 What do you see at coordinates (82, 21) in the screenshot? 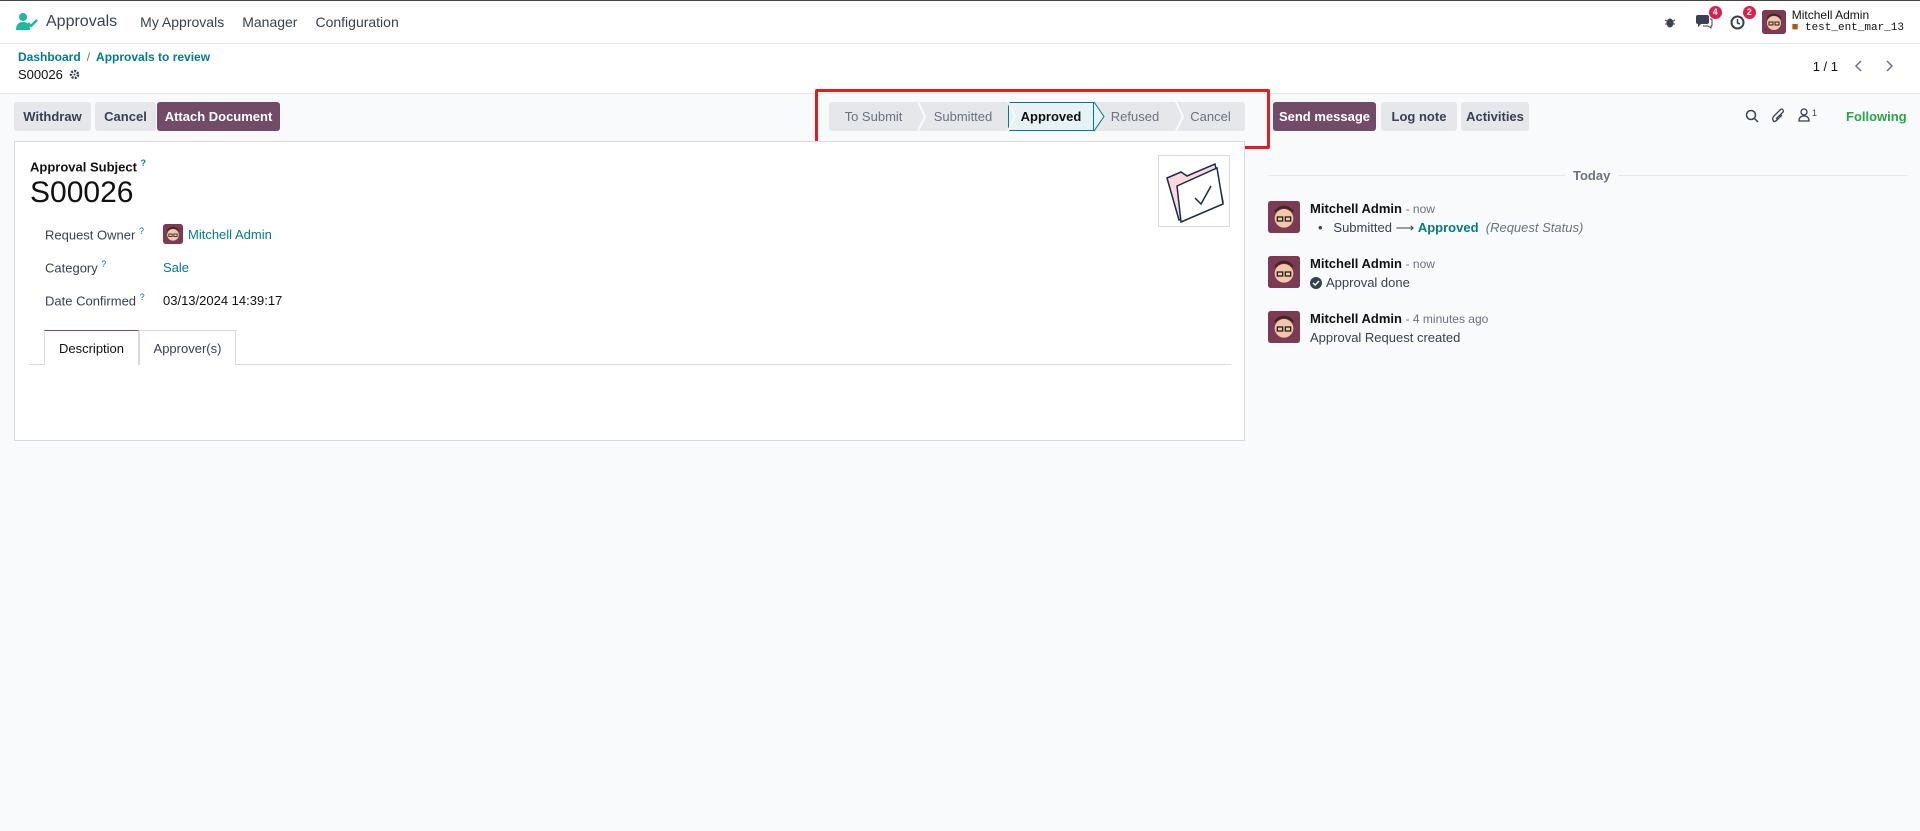
I see `app-name: Approvals` at bounding box center [82, 21].